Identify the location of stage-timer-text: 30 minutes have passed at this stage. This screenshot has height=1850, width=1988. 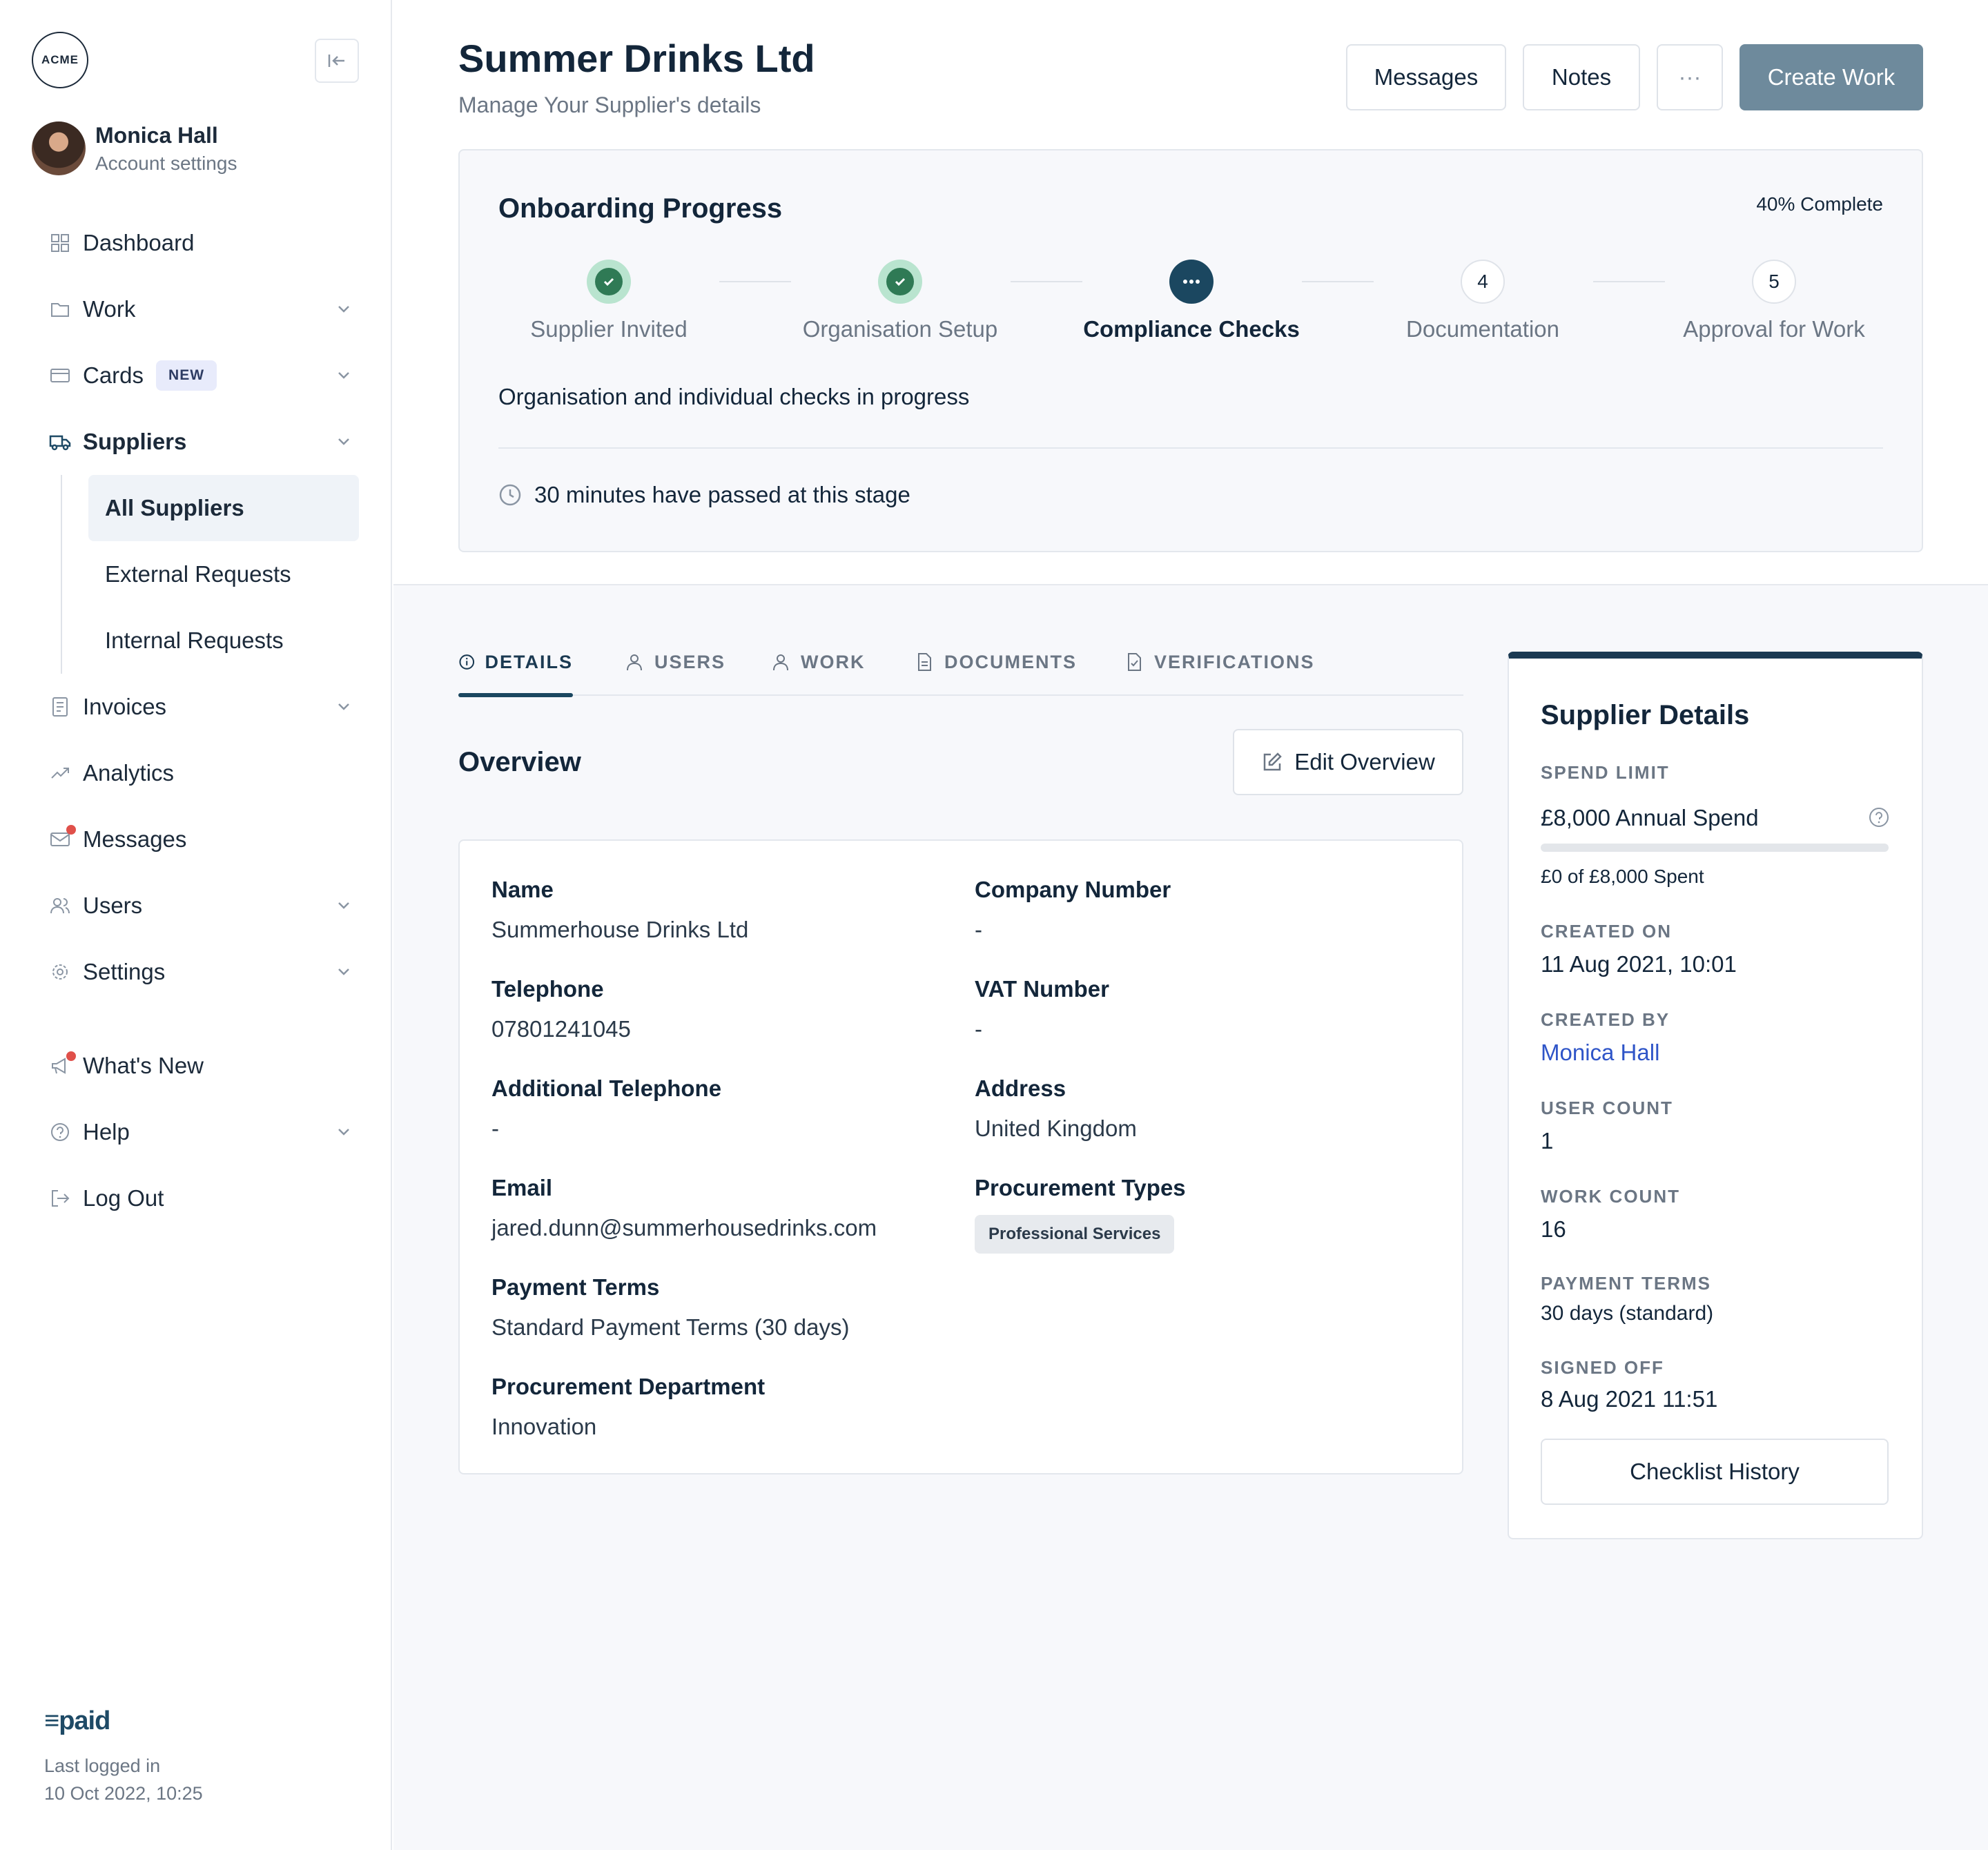
(722, 495).